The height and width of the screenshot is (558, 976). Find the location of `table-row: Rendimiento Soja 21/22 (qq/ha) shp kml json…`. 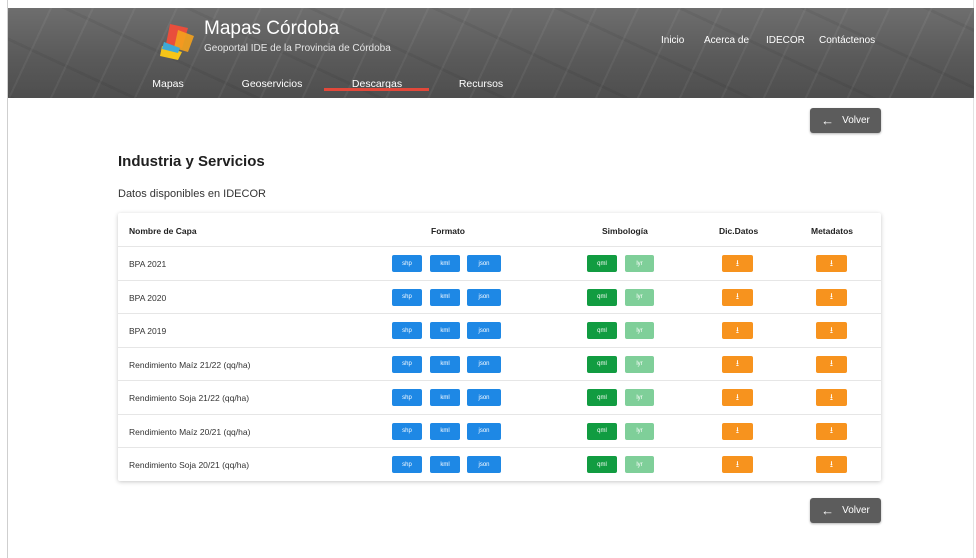

table-row: Rendimiento Soja 21/22 (qq/ha) shp kml json… is located at coordinates (499, 397).